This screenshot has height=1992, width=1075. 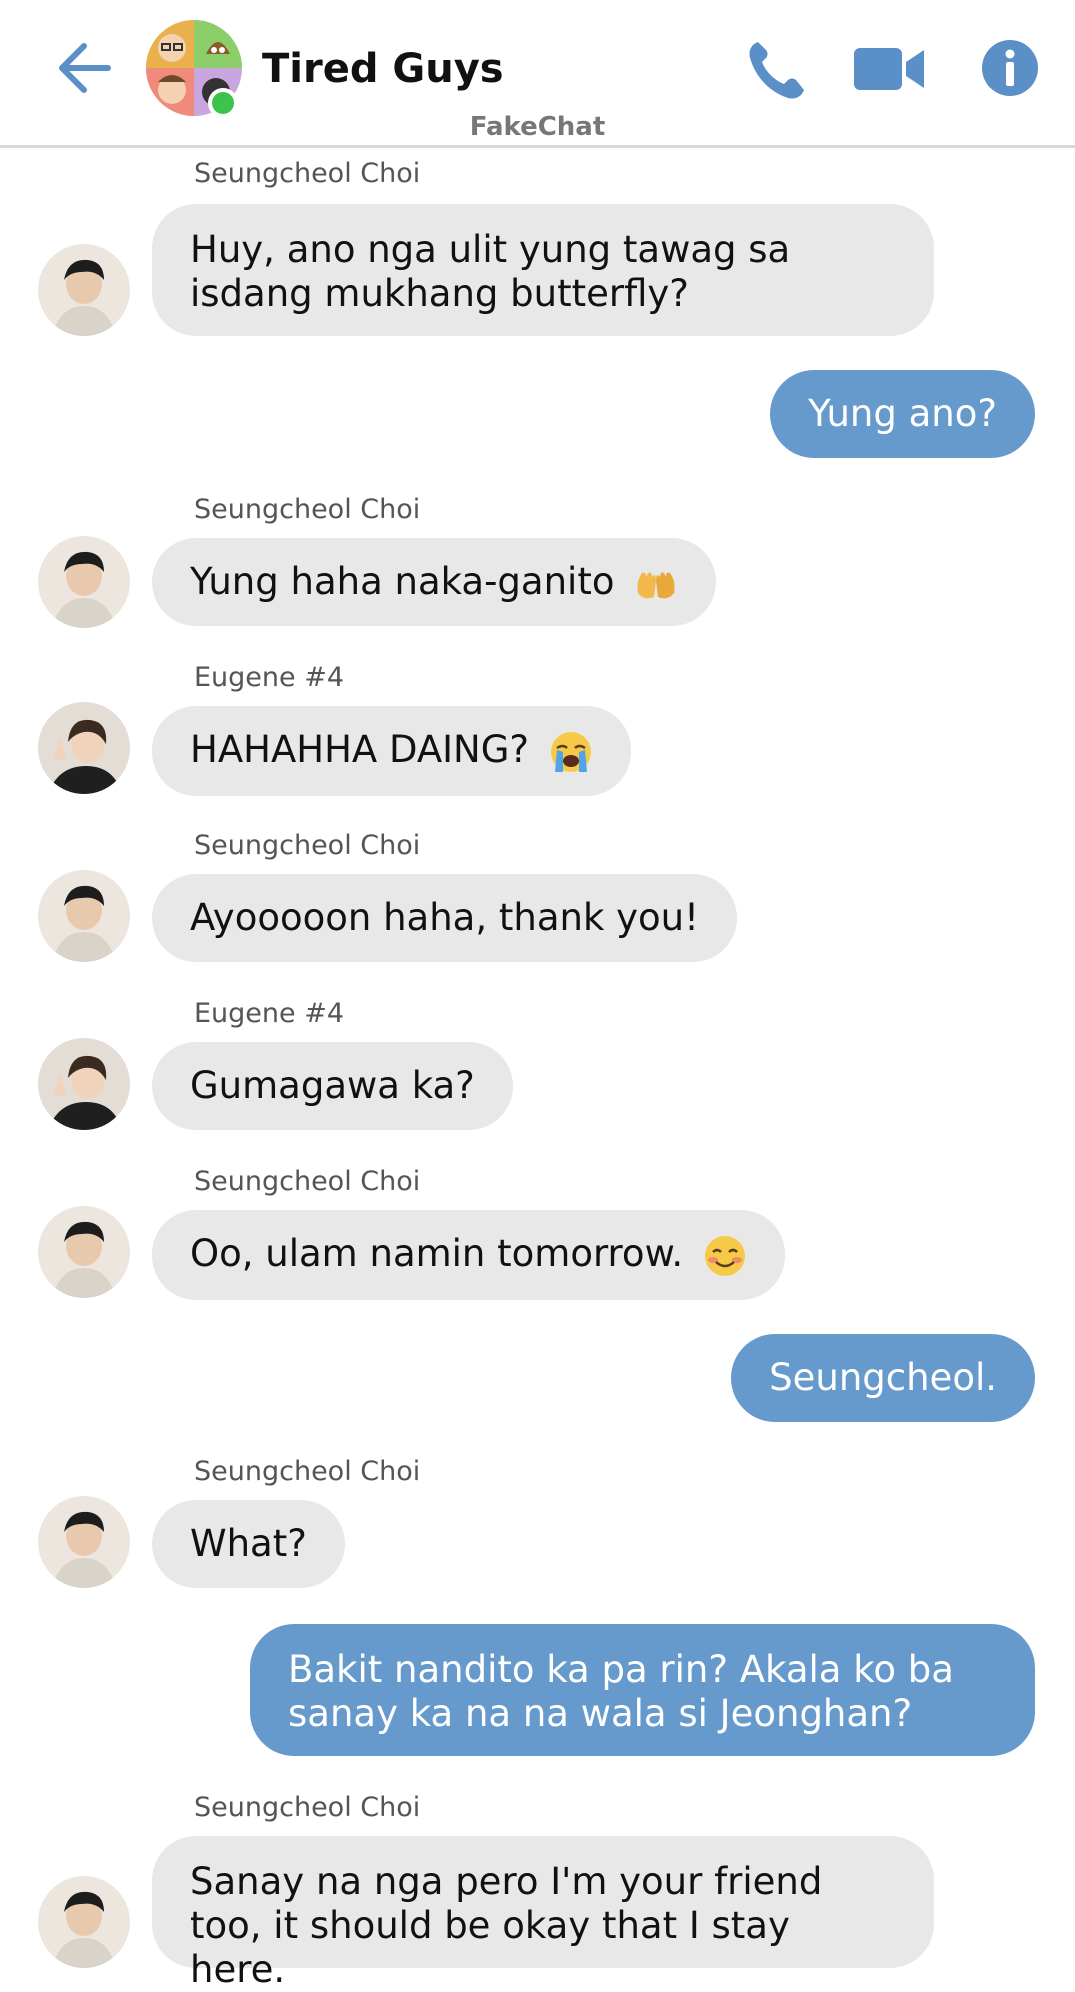 I want to click on message-text: What?, so click(x=248, y=1543).